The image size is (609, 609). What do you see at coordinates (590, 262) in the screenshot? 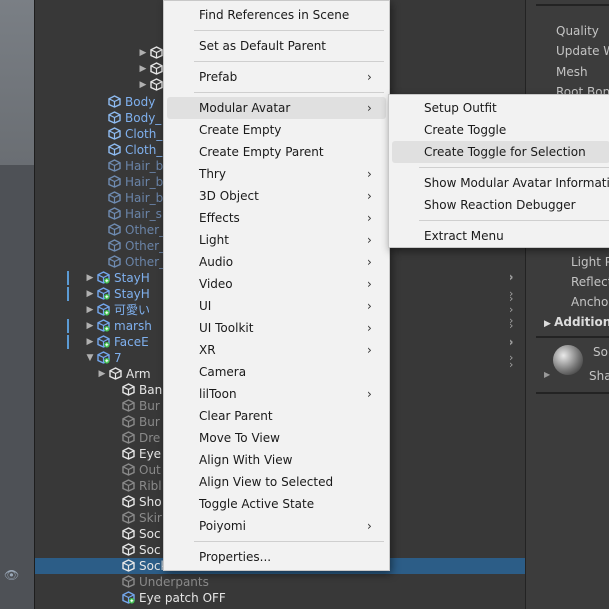
I see `inspector-label-light-probes: Light P` at bounding box center [590, 262].